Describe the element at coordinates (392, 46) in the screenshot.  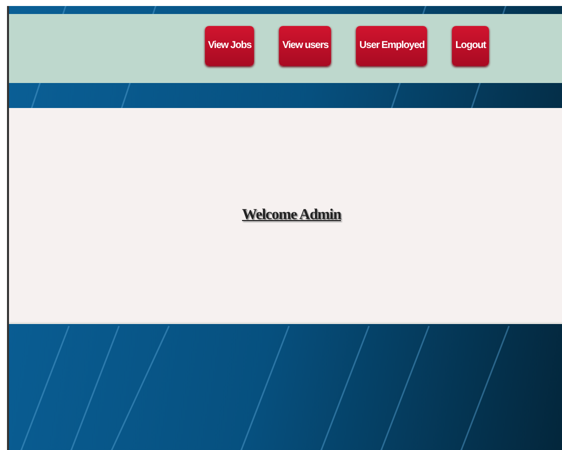
I see `nav-button: User Employed` at that location.